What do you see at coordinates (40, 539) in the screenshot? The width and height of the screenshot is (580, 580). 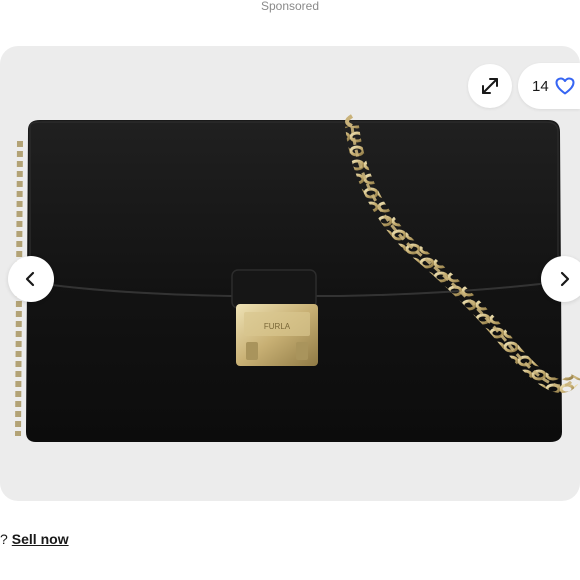 I see `sell-now-link: Sell now` at bounding box center [40, 539].